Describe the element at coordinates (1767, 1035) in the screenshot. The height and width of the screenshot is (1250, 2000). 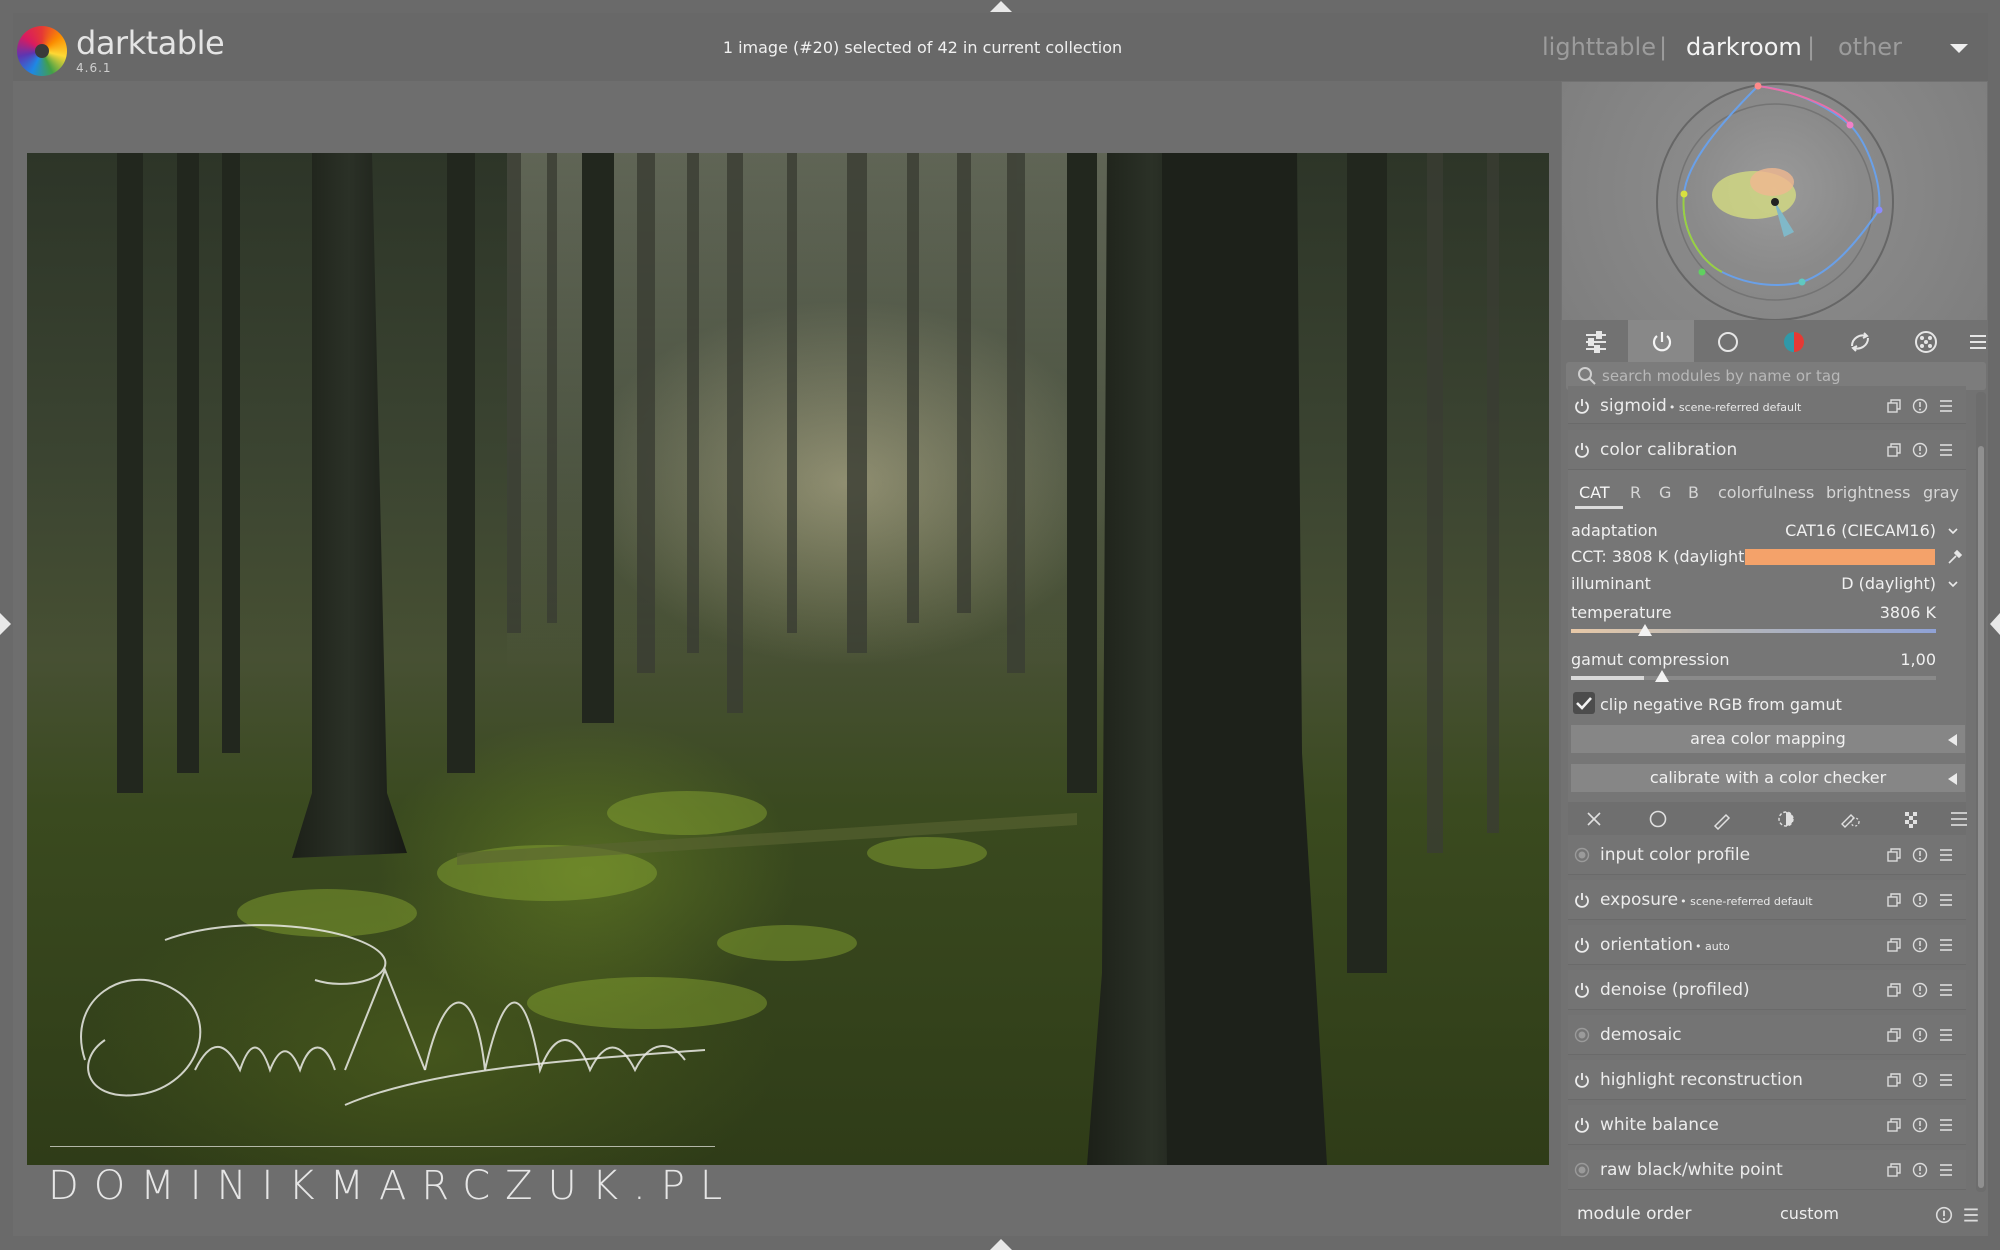
I see `module-row: demosaic` at that location.